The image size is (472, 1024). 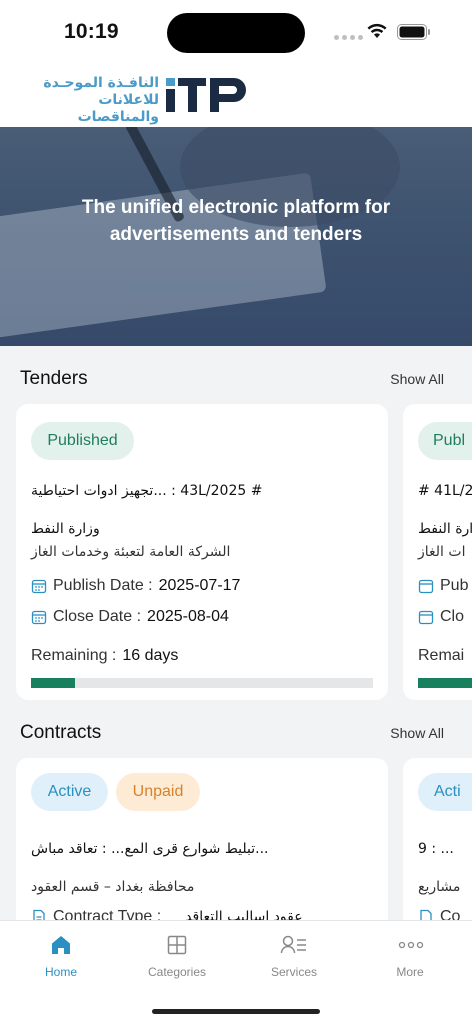 I want to click on remaining-label: Remaining :, so click(x=74, y=655).